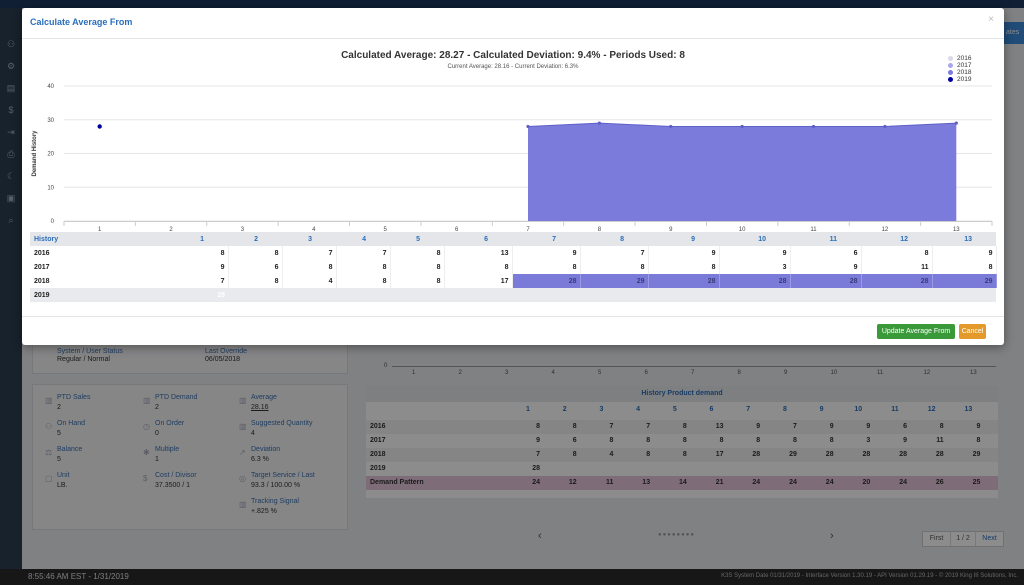 Image resolution: width=1024 pixels, height=585 pixels. What do you see at coordinates (93, 239) in the screenshot?
I see `history-header-label: History` at bounding box center [93, 239].